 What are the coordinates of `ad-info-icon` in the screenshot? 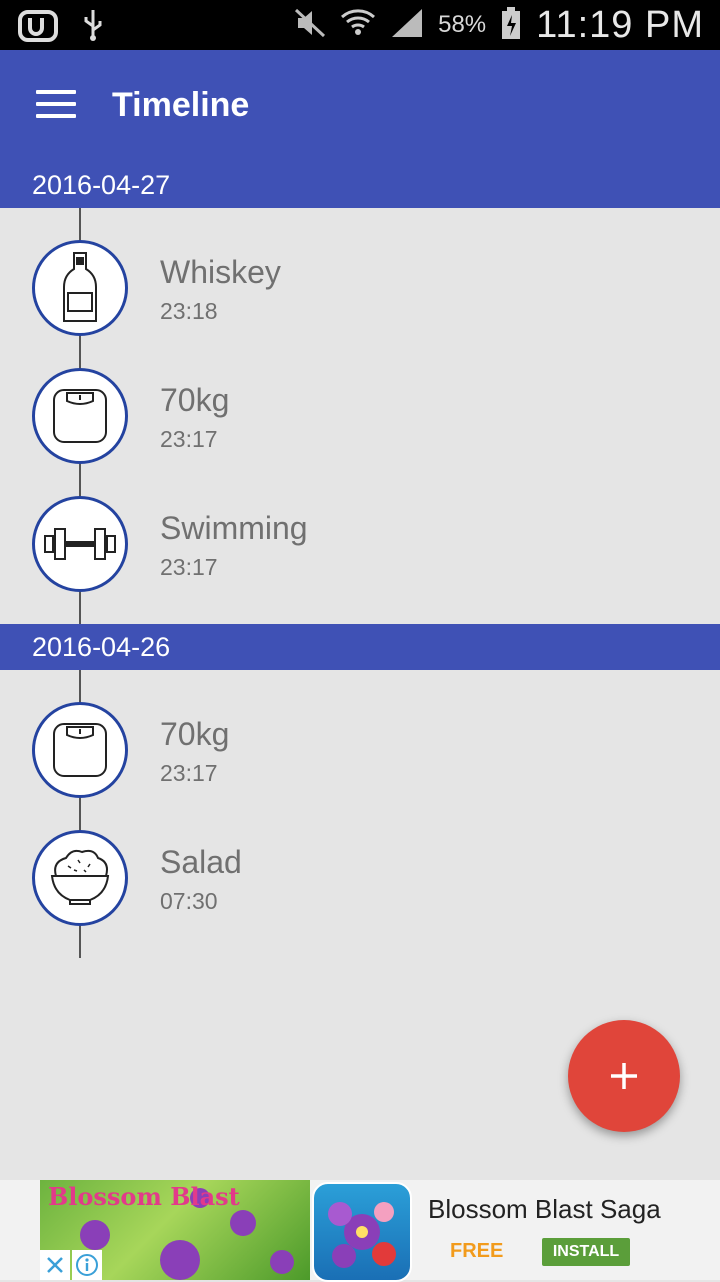 It's located at (87, 1265).